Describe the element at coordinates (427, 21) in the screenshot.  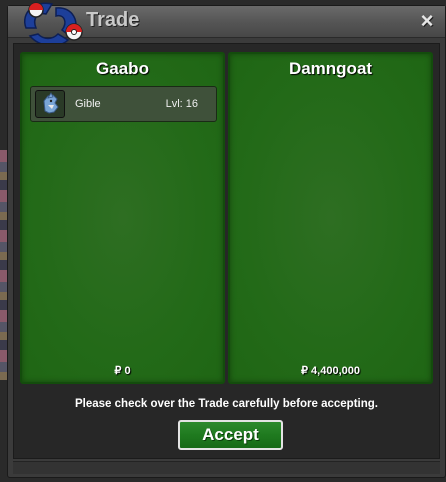
I see `close-icon: ×` at that location.